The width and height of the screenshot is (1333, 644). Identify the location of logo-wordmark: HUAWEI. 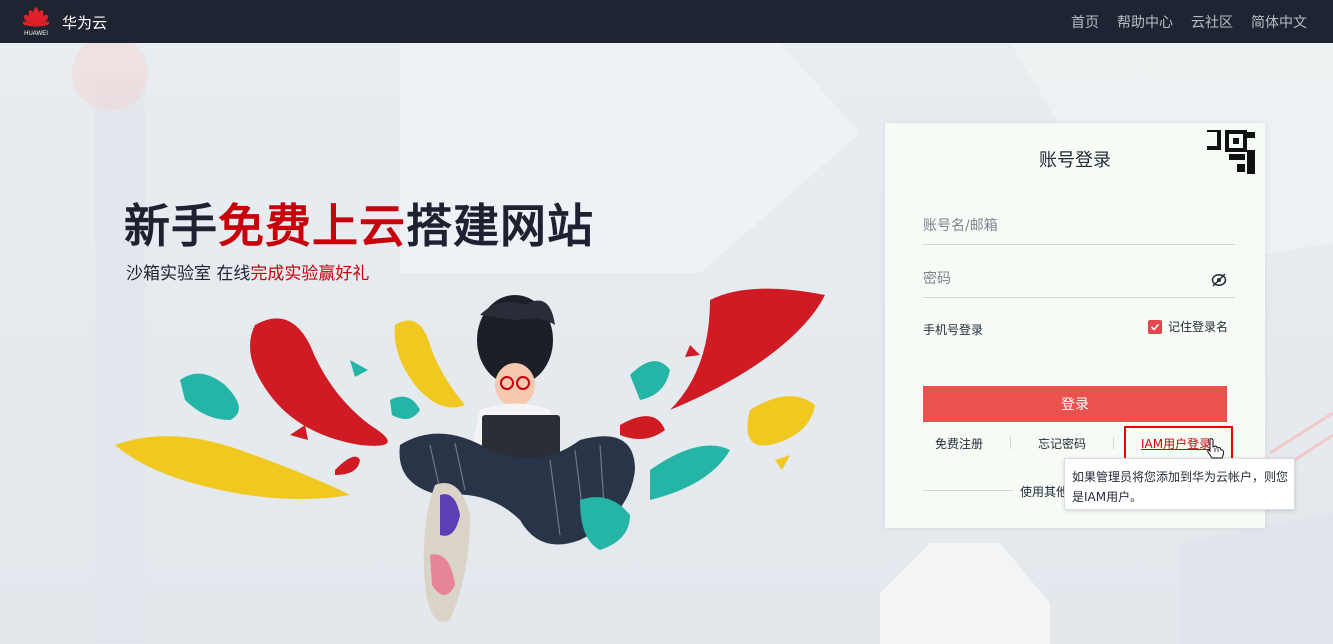
(36, 34).